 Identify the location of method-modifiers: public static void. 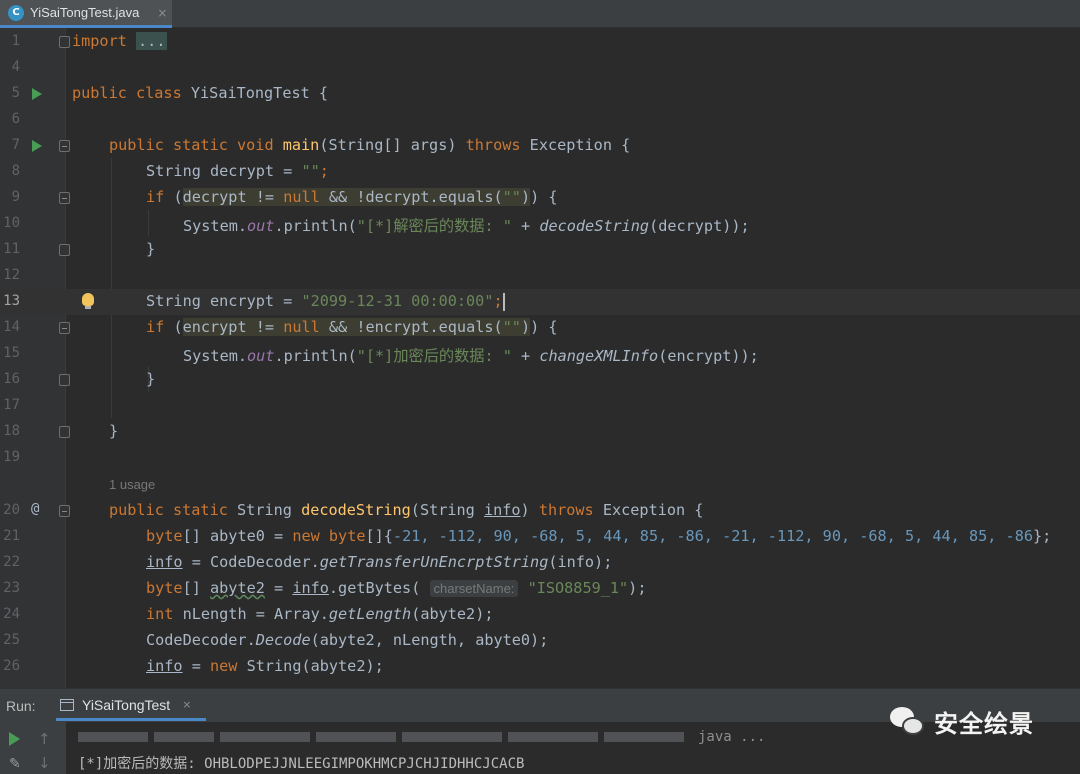
(191, 145).